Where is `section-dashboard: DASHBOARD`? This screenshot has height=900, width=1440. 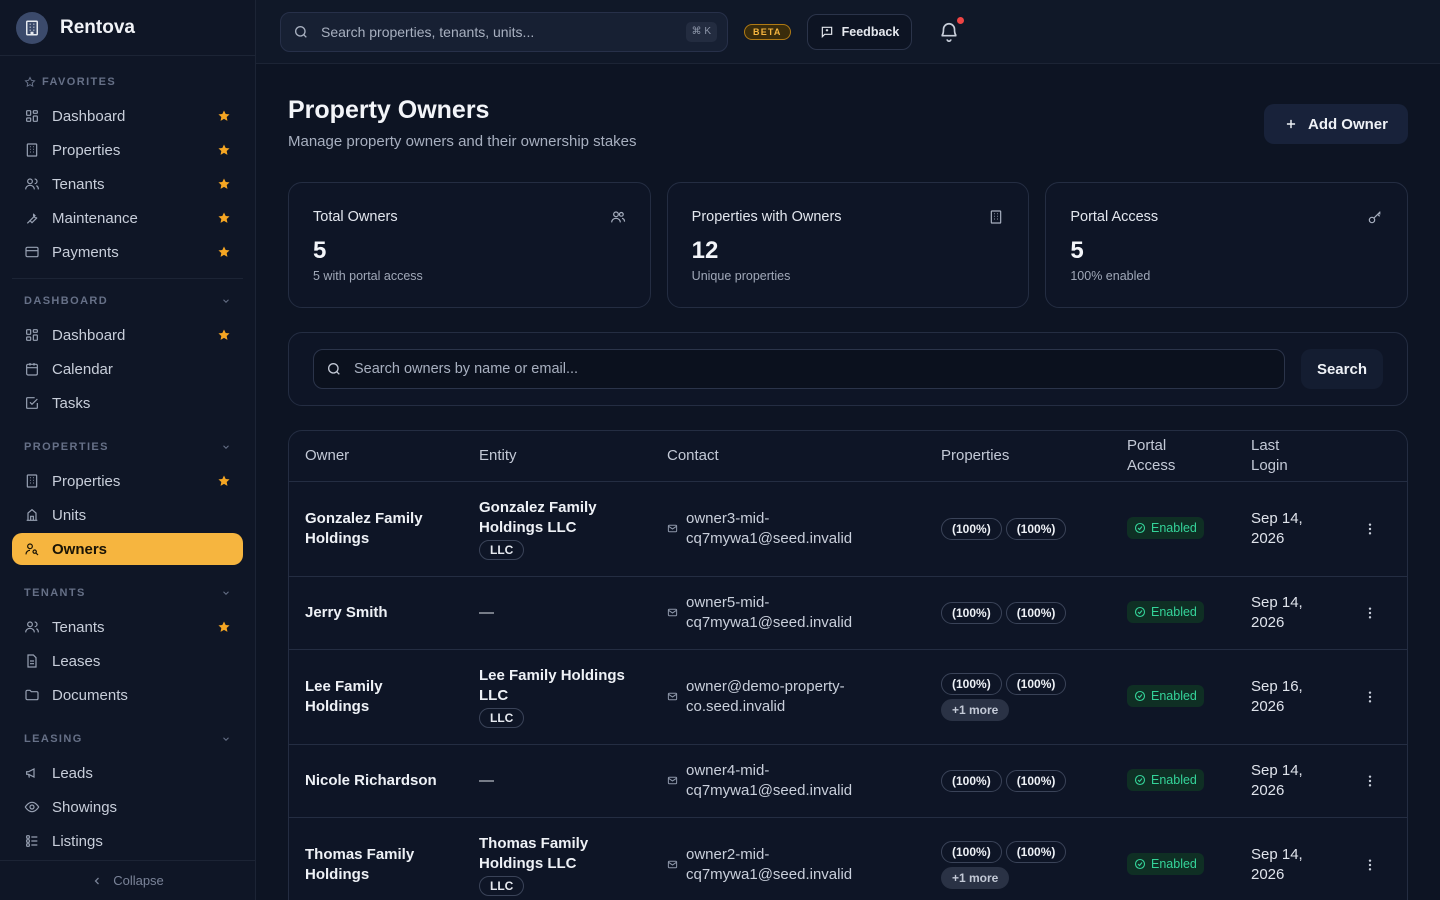
section-dashboard: DASHBOARD is located at coordinates (127, 301).